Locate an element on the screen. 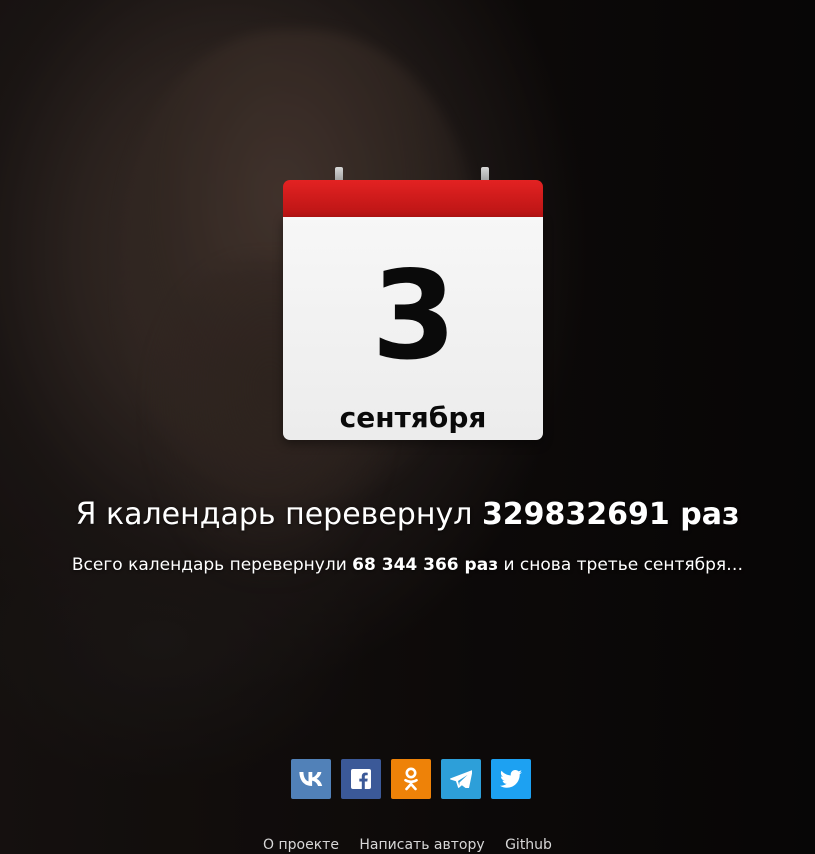 This screenshot has height=854, width=815. calendar-month: сентября is located at coordinates (413, 417).